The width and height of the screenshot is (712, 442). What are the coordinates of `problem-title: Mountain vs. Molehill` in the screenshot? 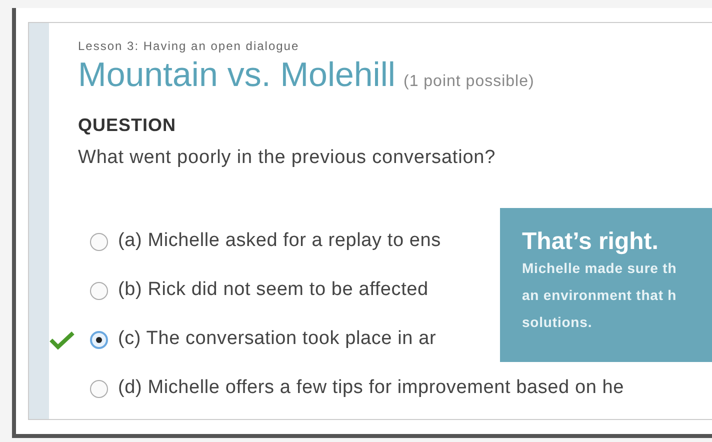 It's located at (237, 75).